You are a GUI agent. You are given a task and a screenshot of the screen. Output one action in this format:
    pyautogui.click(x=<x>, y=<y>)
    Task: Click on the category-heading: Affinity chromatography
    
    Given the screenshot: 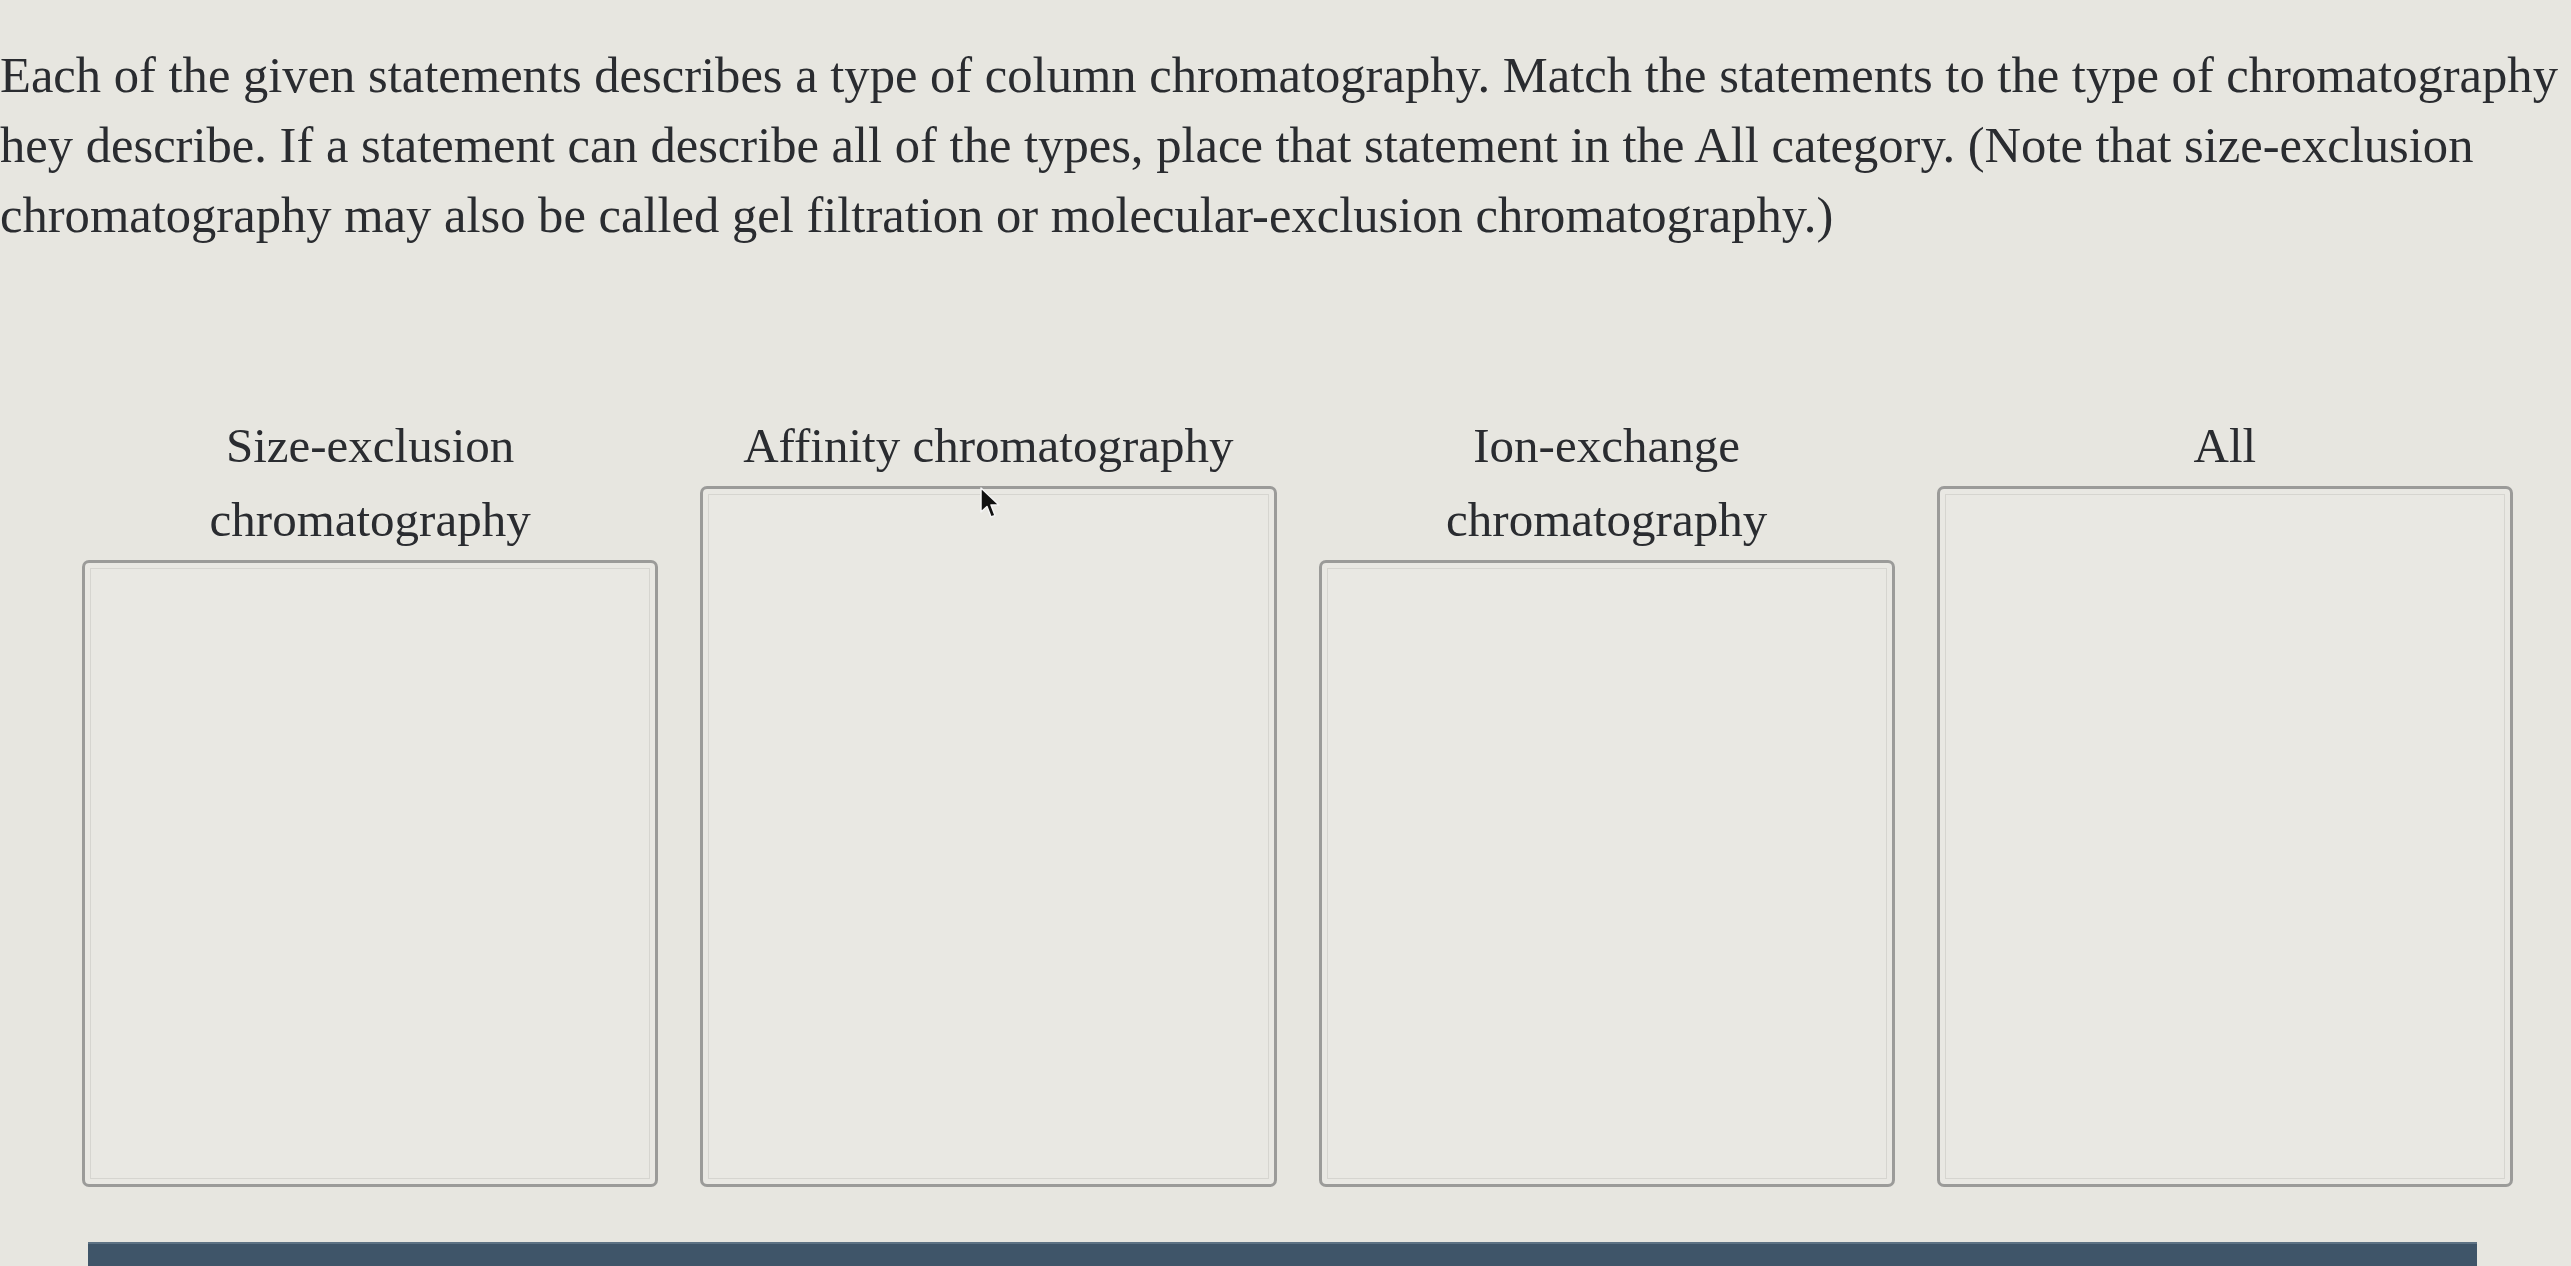 What is the action you would take?
    pyautogui.click(x=988, y=446)
    